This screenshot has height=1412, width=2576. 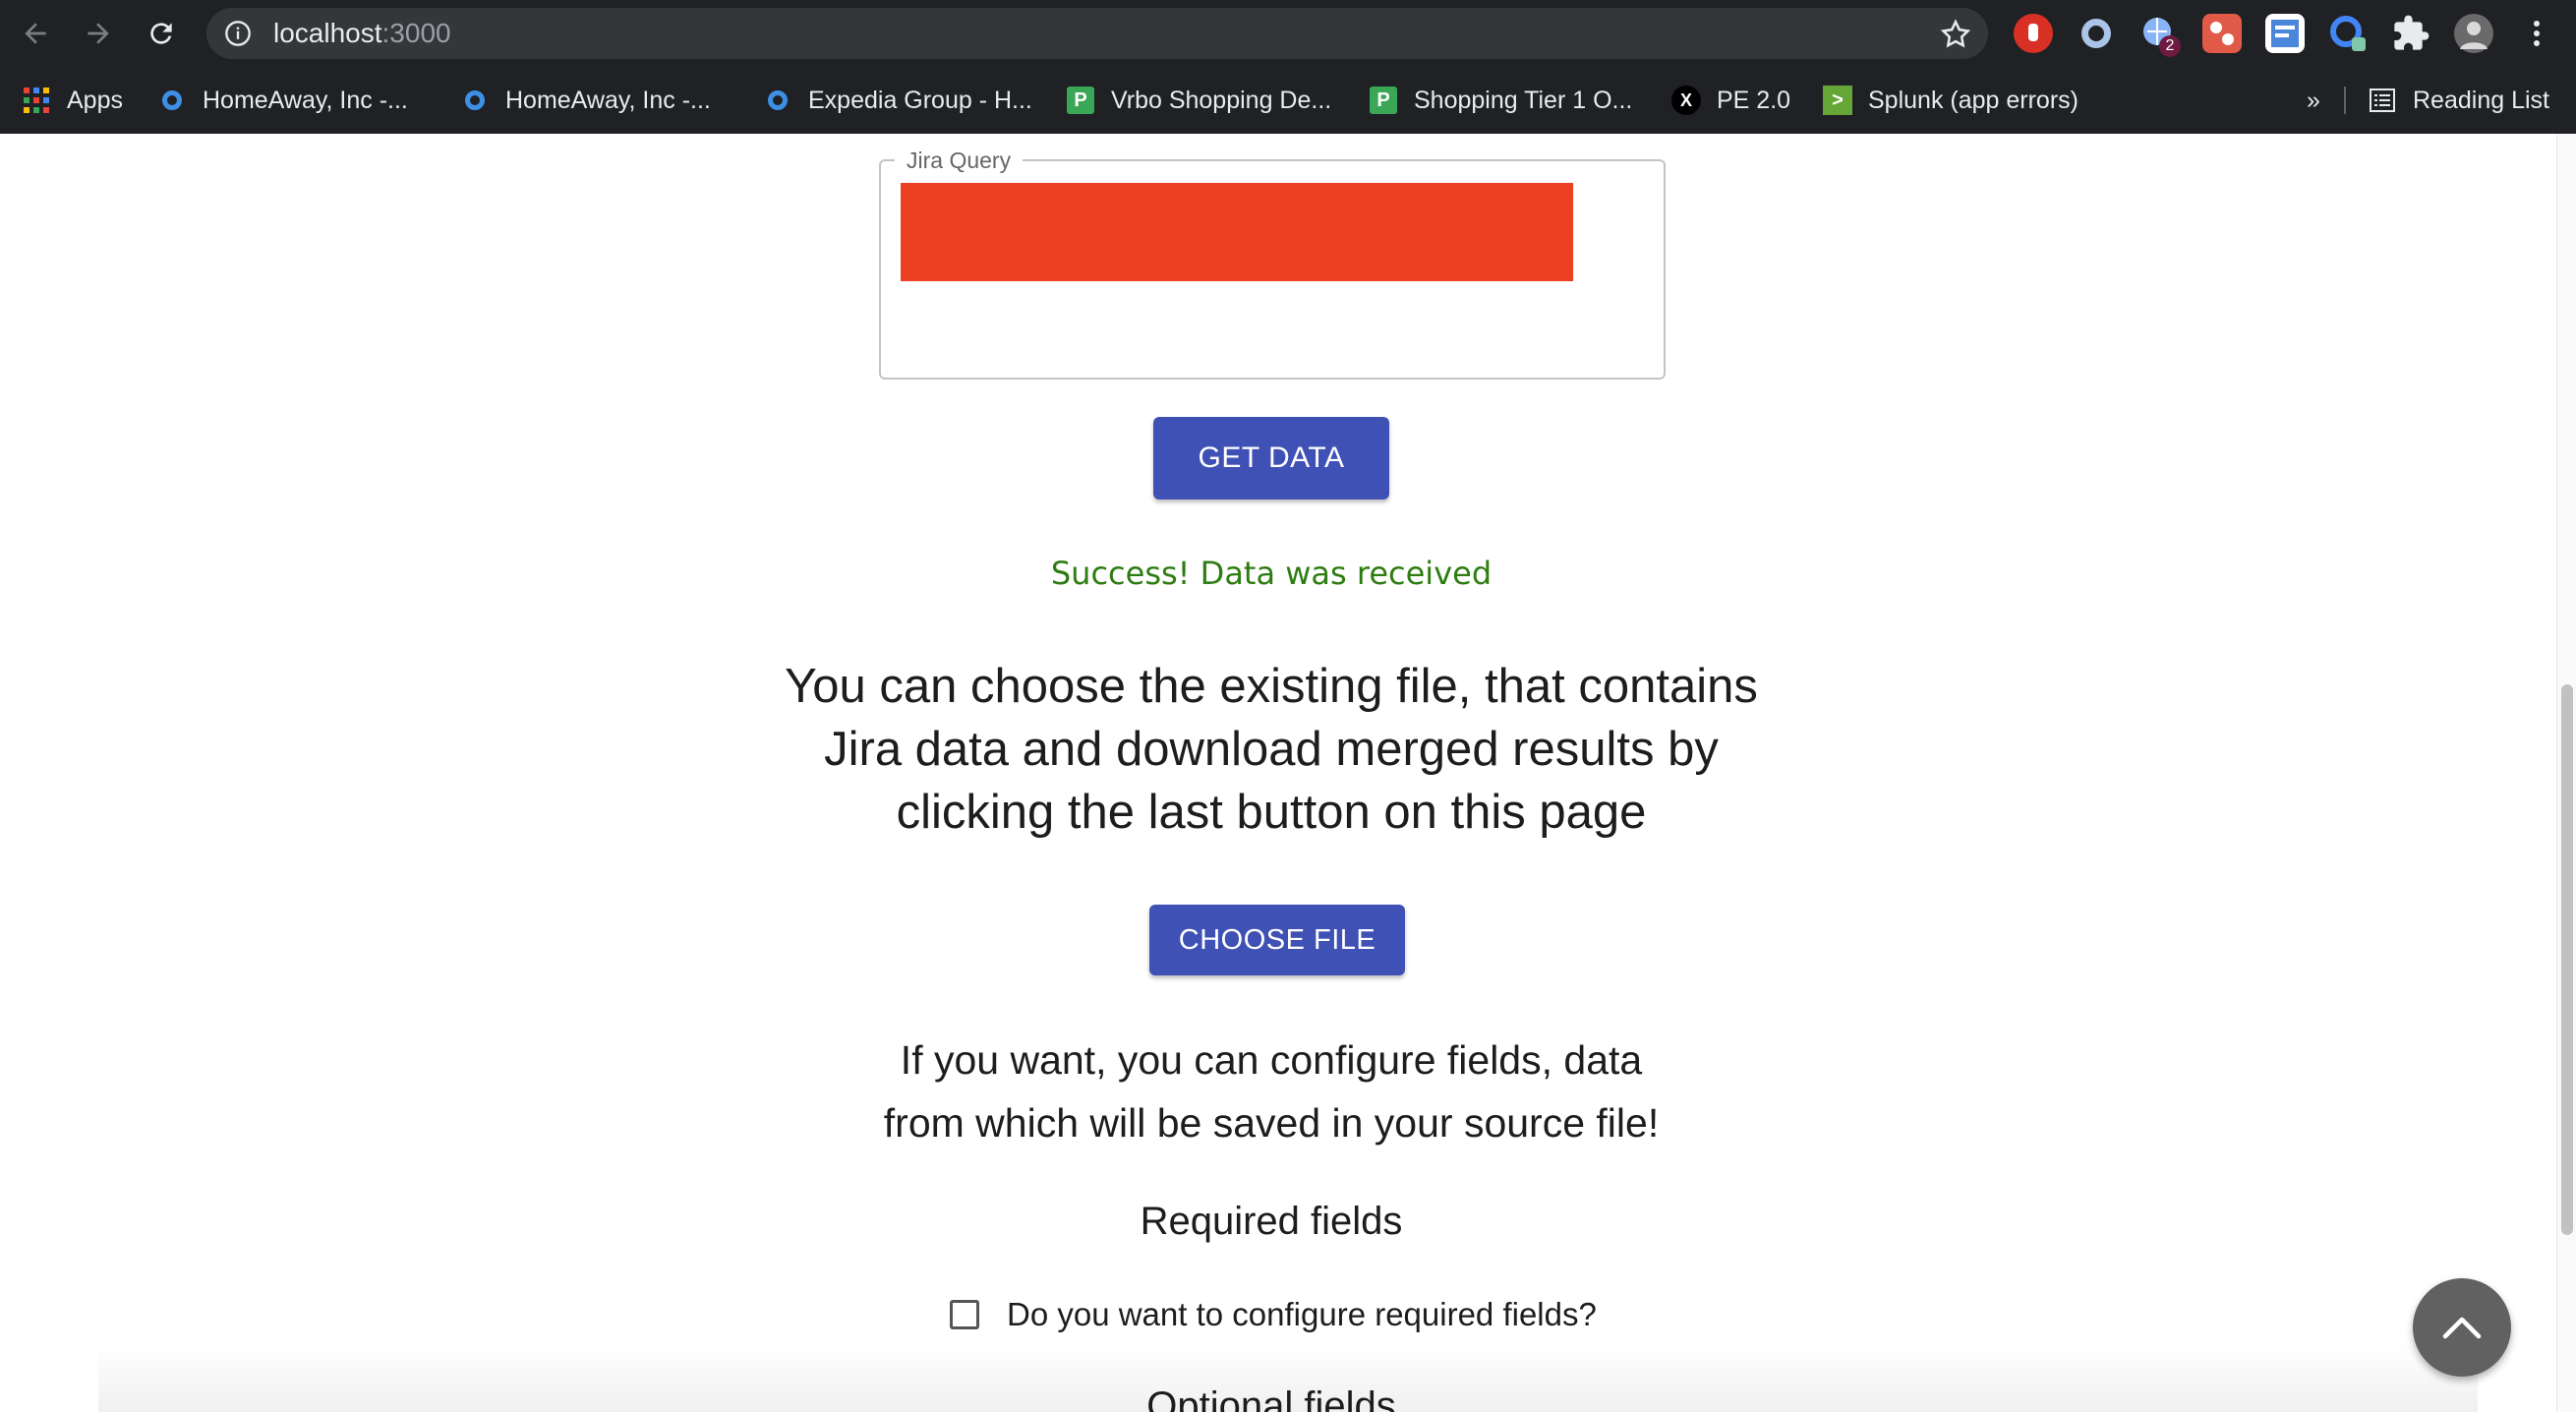 I want to click on required-fields-checkbox, so click(x=964, y=1315).